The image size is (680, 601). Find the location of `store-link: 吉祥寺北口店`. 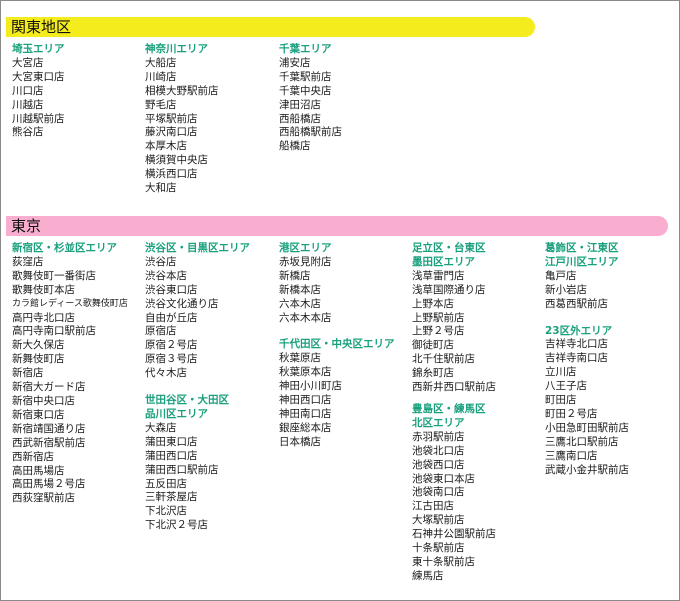

store-link: 吉祥寺北口店 is located at coordinates (587, 345).